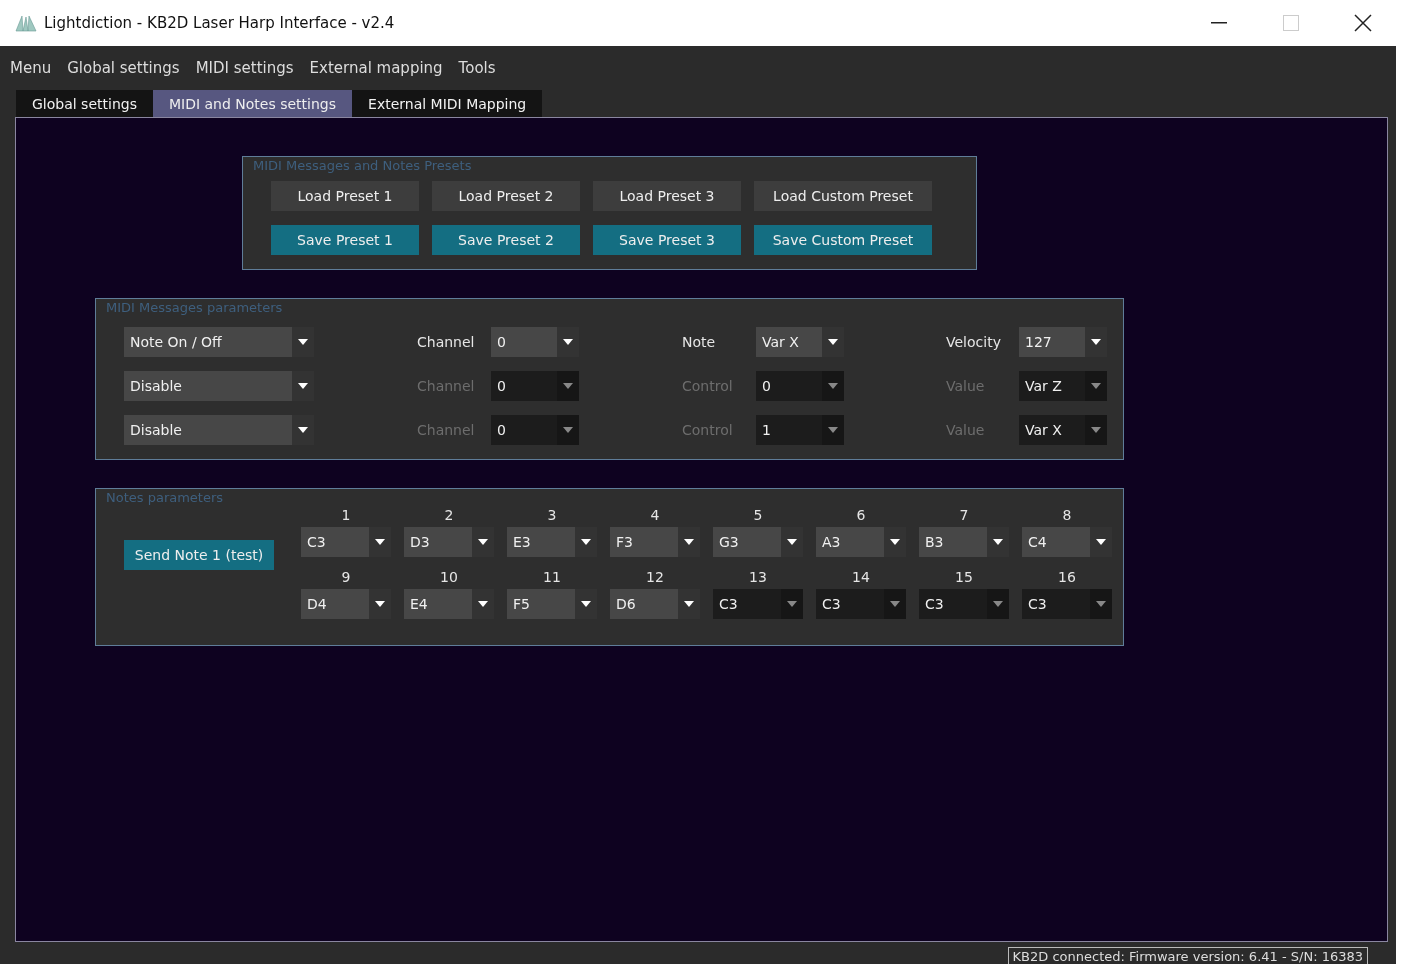 This screenshot has width=1401, height=964. I want to click on load-preset-button: Load Preset 1, so click(345, 196).